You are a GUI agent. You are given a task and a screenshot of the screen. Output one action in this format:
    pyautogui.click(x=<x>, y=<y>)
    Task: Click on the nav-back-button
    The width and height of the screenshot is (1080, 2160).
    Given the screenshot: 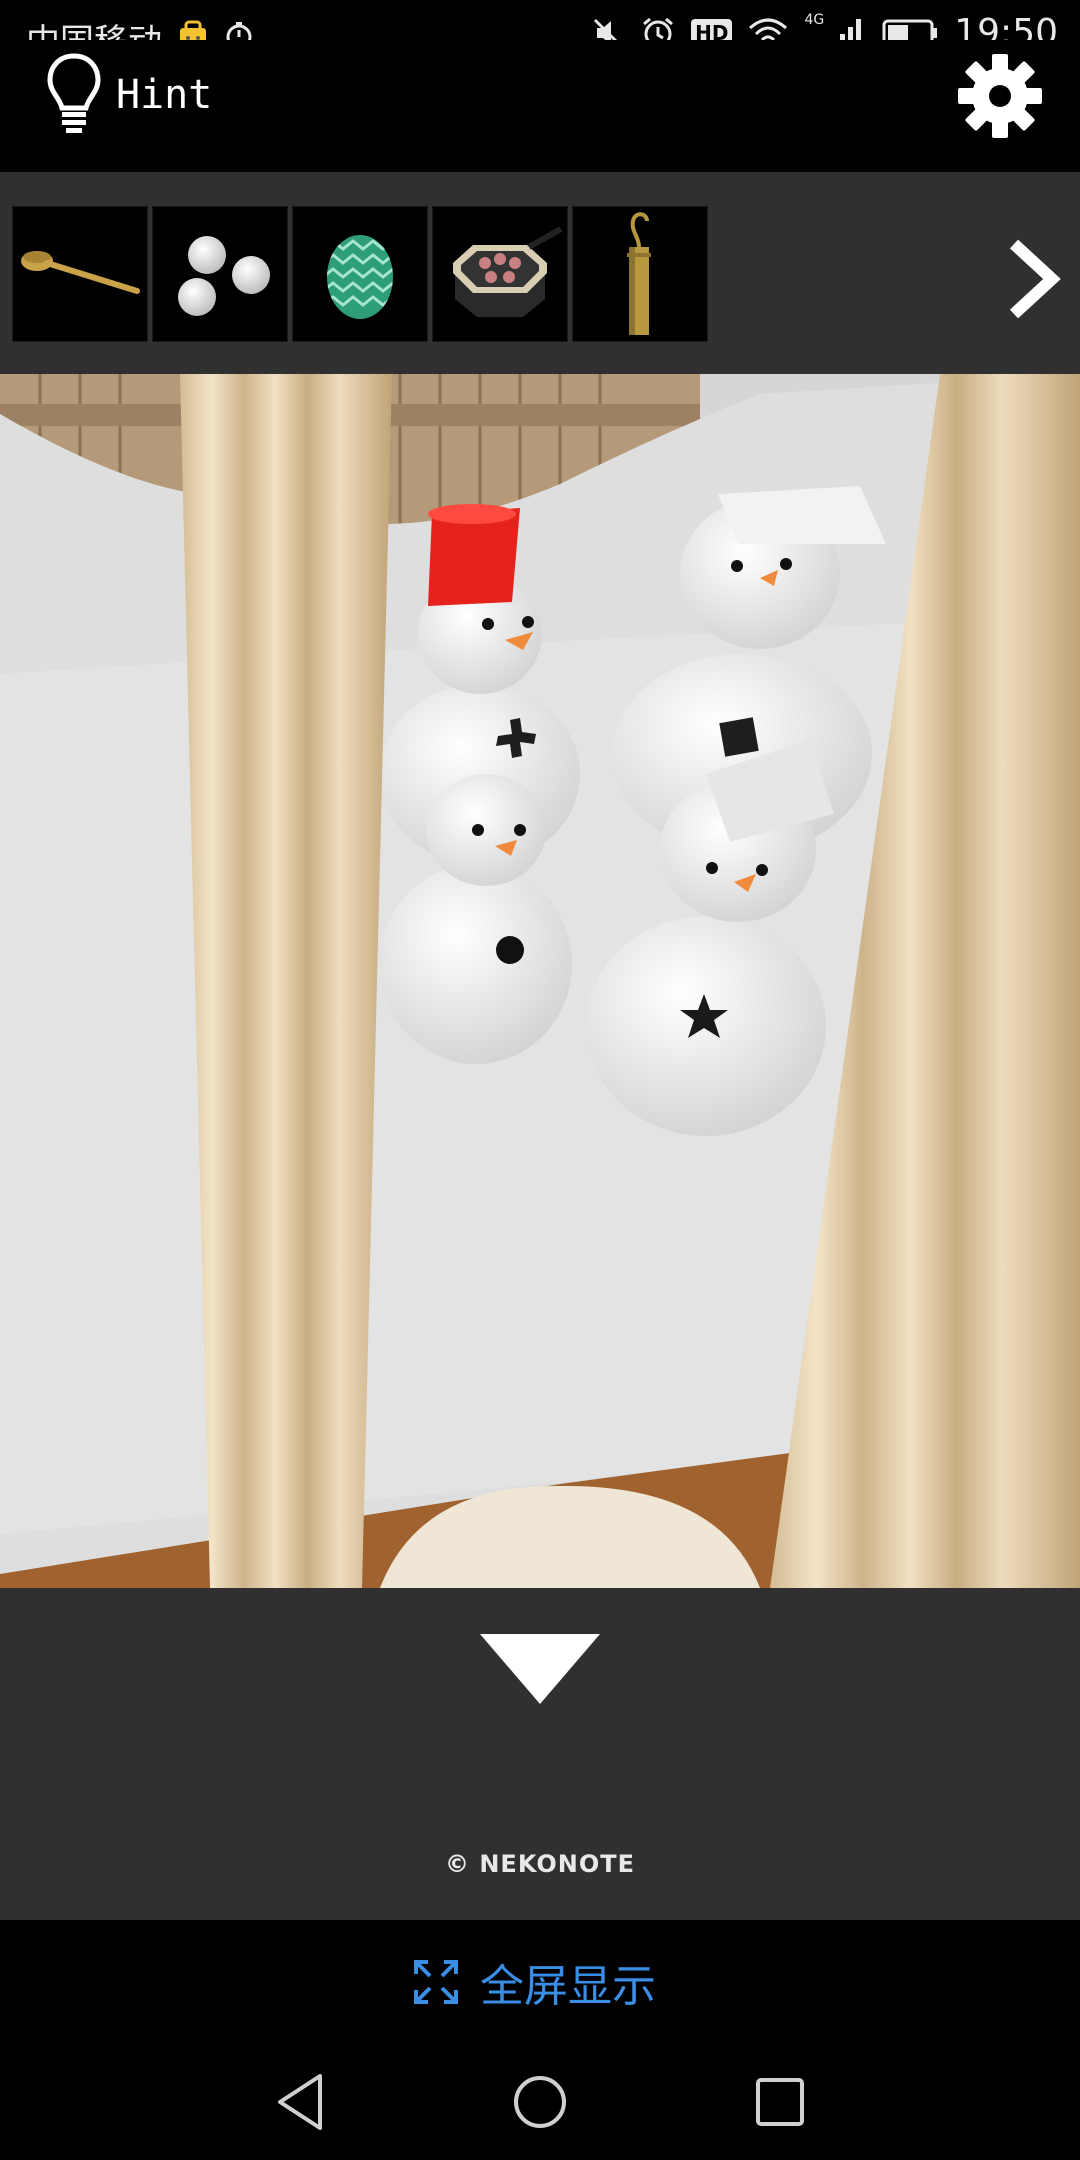 What is the action you would take?
    pyautogui.click(x=302, y=2102)
    